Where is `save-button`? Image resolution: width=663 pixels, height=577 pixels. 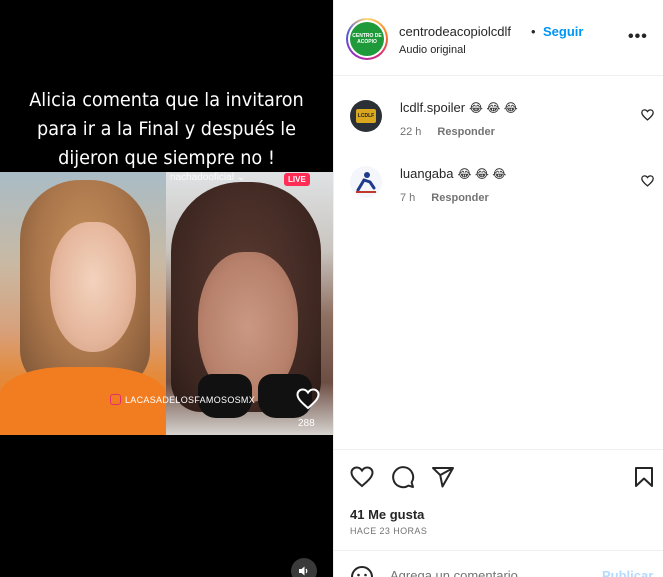 save-button is located at coordinates (644, 477).